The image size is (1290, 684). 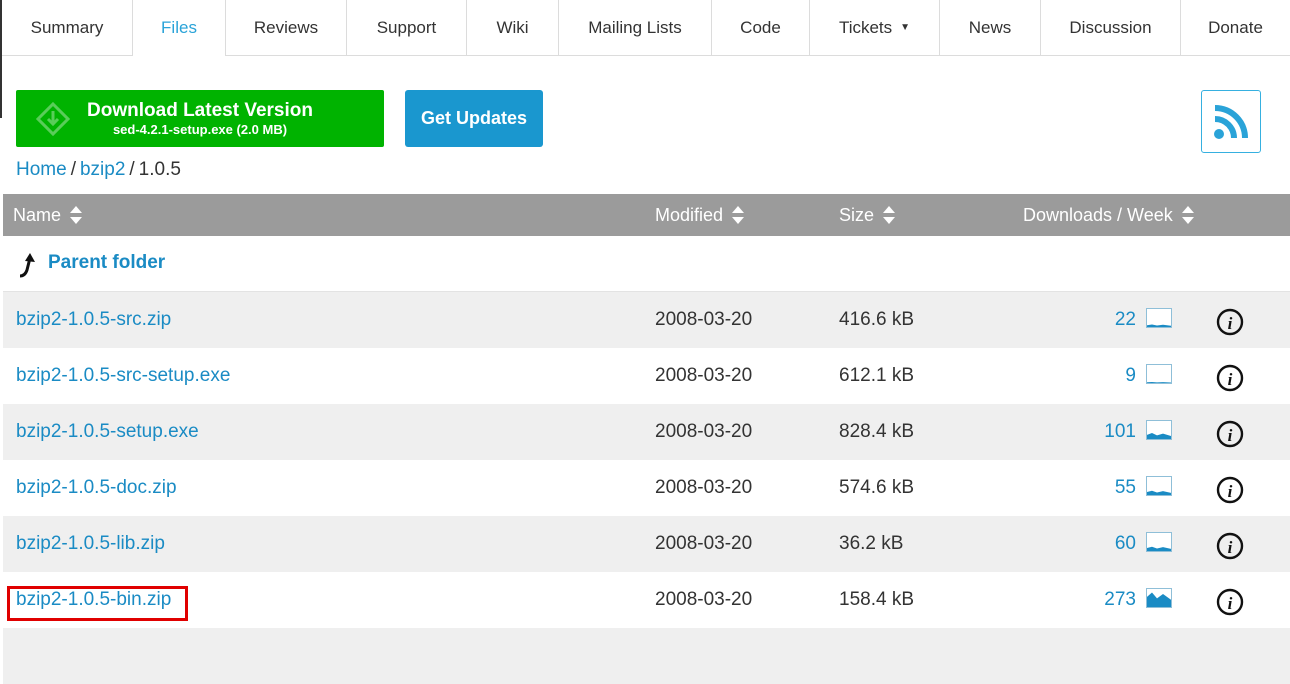 I want to click on file-link: bzip2-1.0.5-lib.zip, so click(x=90, y=544).